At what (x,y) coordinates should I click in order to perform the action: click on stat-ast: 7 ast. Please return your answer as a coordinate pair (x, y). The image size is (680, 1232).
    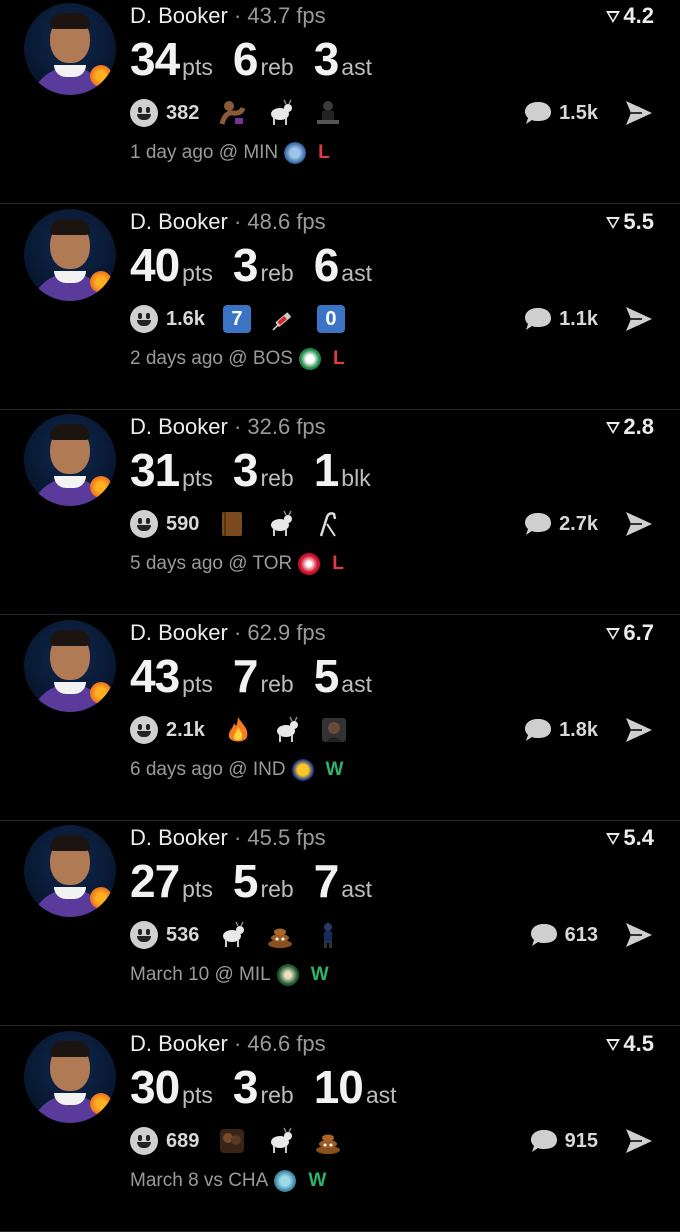
    Looking at the image, I should click on (343, 881).